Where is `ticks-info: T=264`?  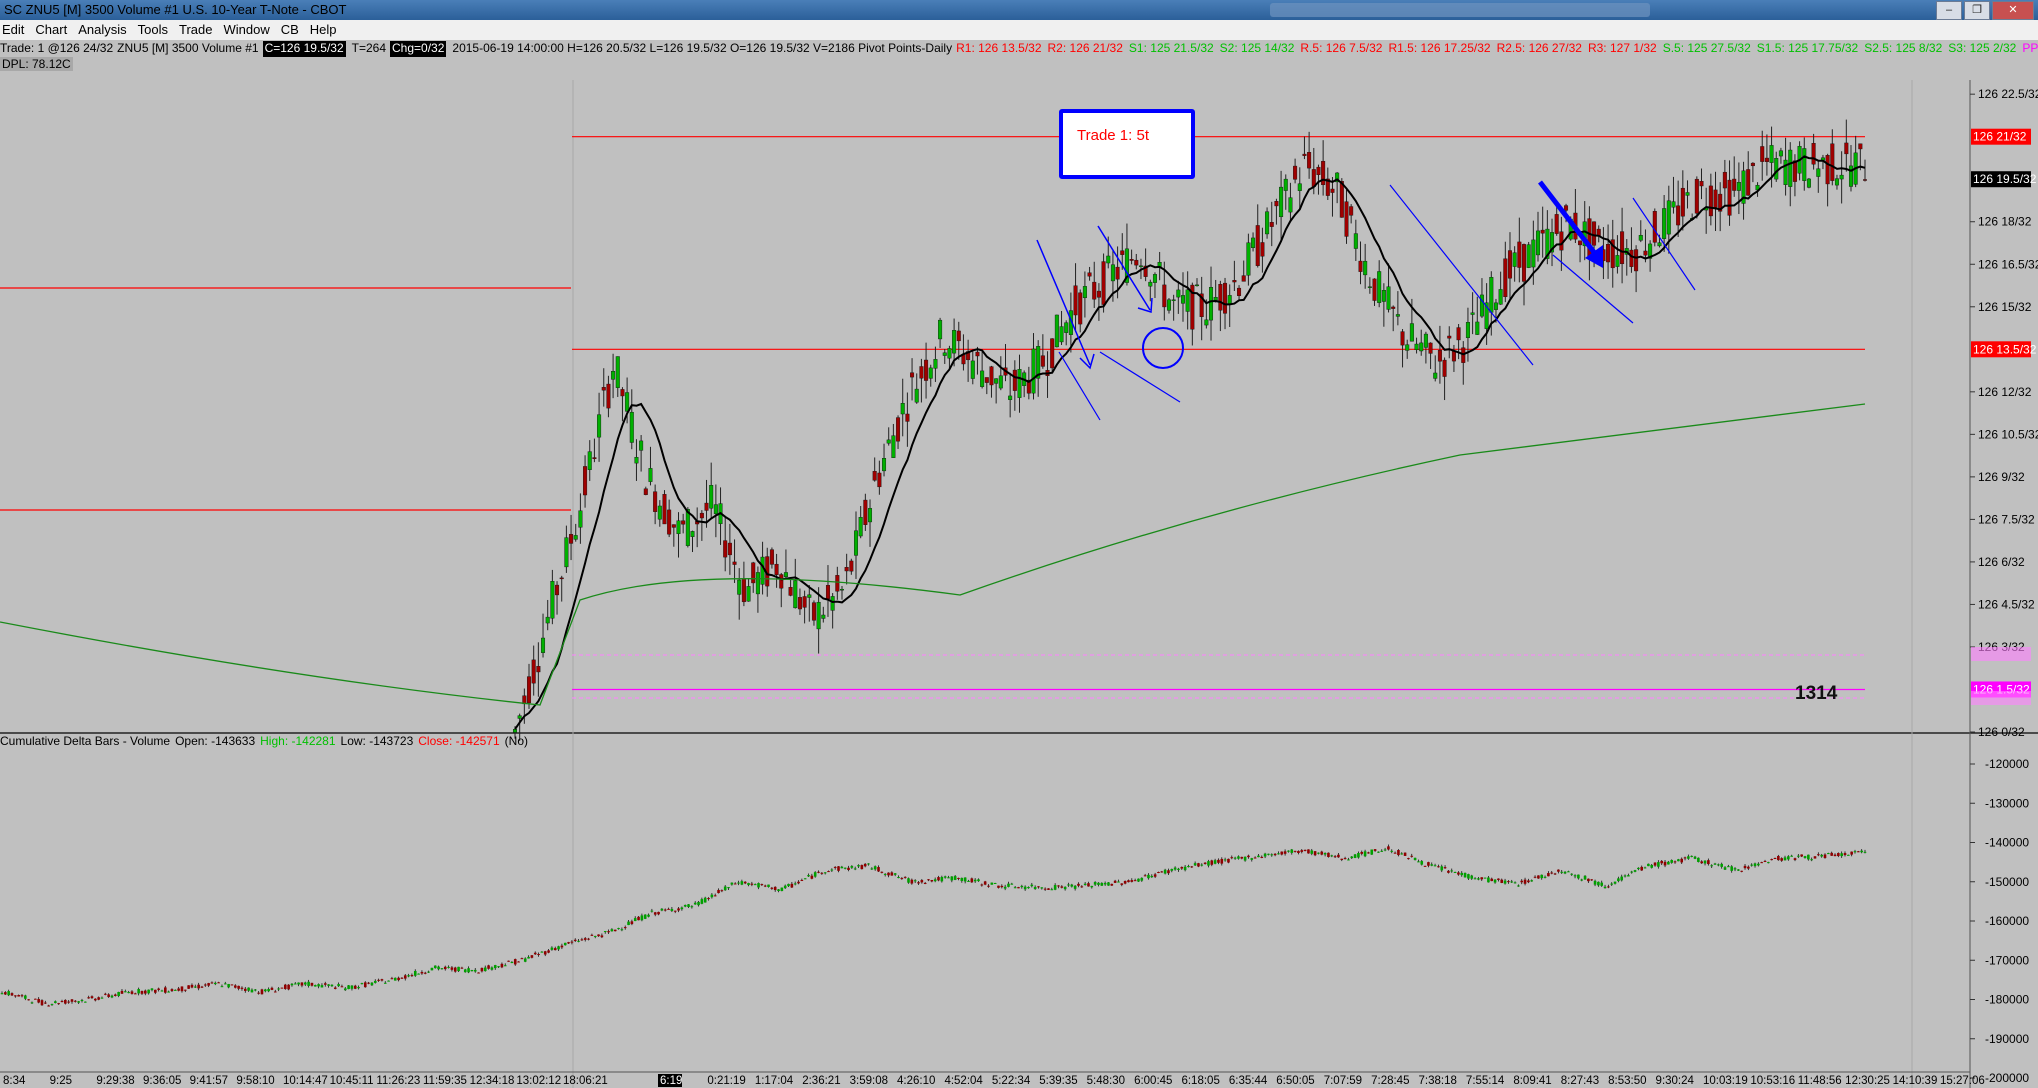
ticks-info: T=264 is located at coordinates (368, 48).